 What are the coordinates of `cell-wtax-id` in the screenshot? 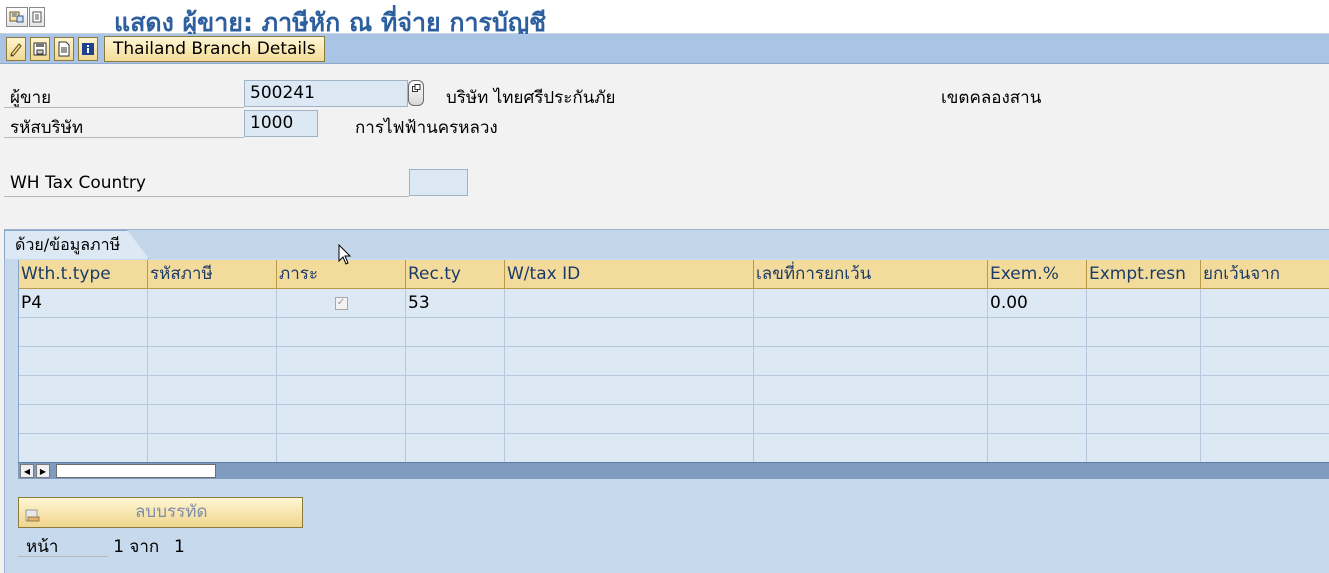 It's located at (629, 303).